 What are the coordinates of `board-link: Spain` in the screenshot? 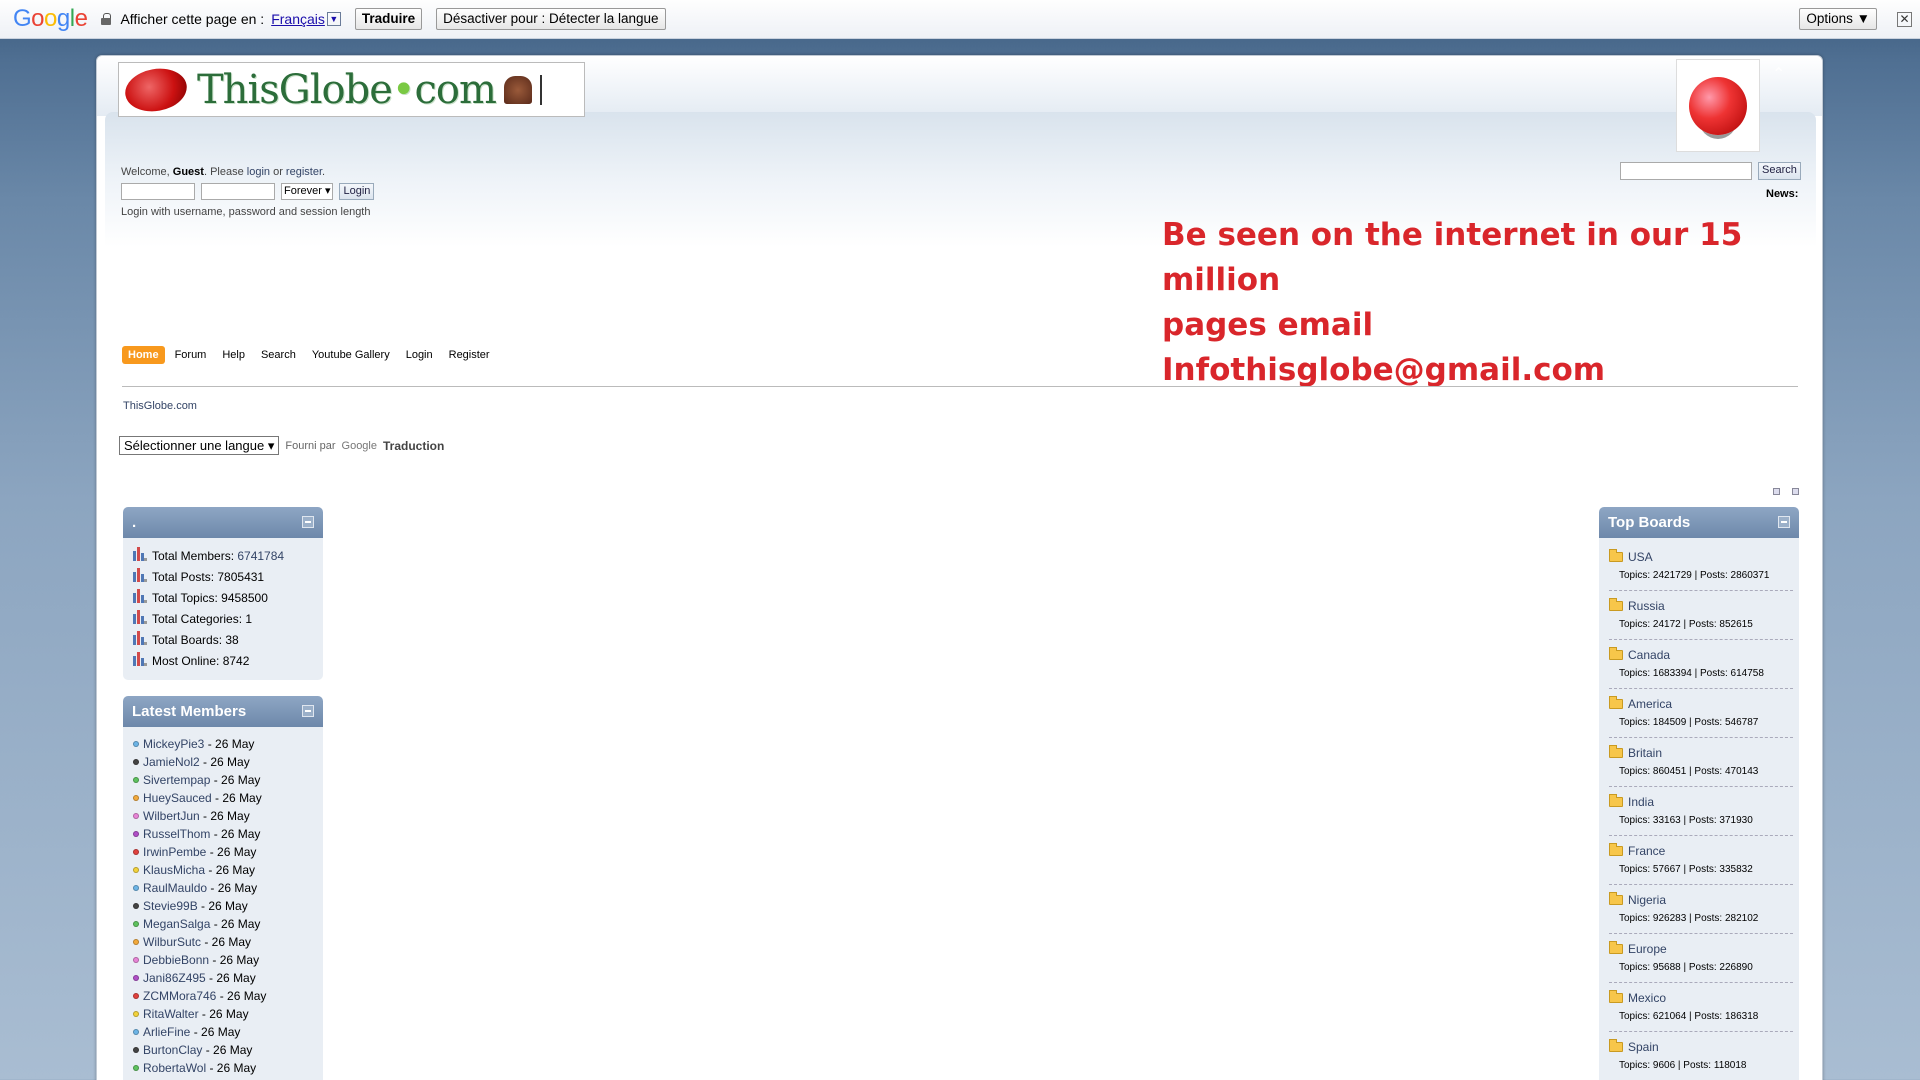 It's located at (1643, 1047).